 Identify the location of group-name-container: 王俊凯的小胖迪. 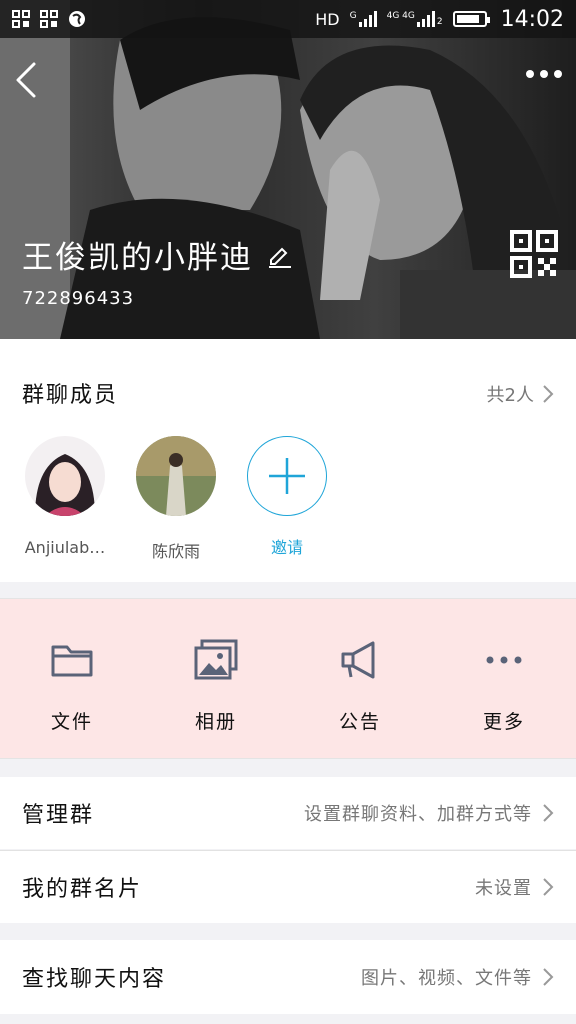
(157, 254).